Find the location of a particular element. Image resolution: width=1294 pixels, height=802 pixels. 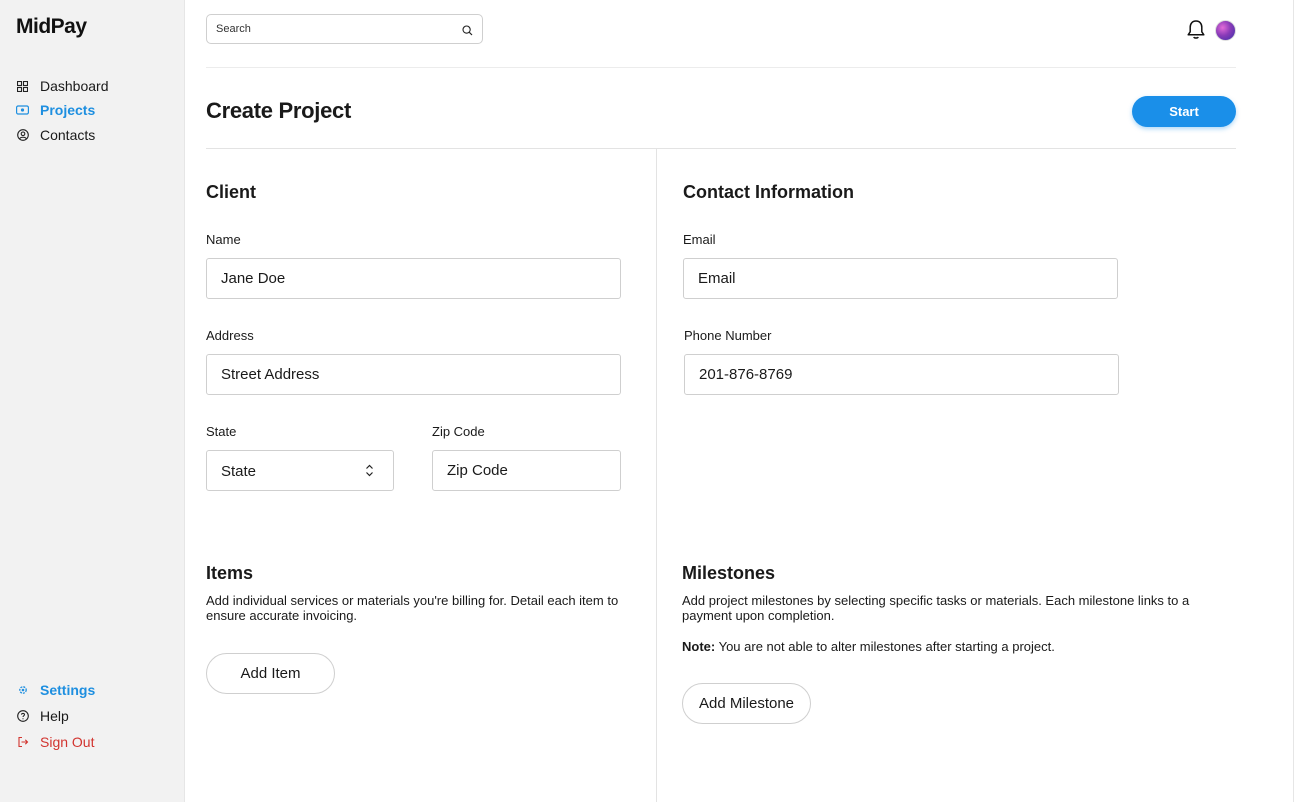

bell-icon is located at coordinates (1196, 32).